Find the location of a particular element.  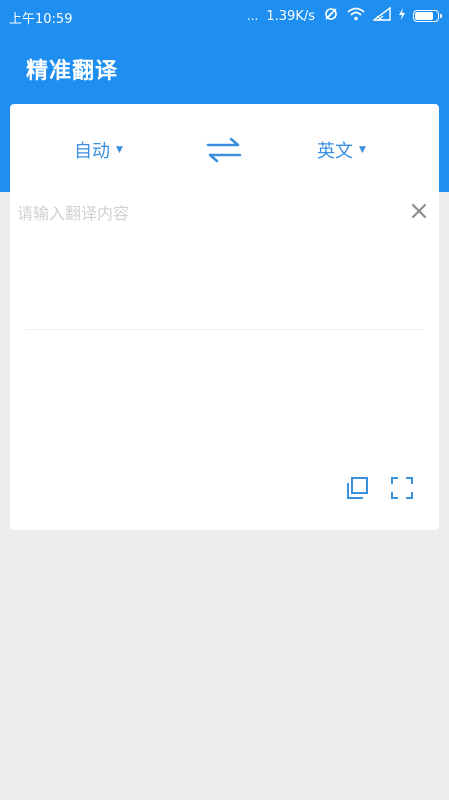

source-language-select: 自动 ▼ is located at coordinates (98, 150).